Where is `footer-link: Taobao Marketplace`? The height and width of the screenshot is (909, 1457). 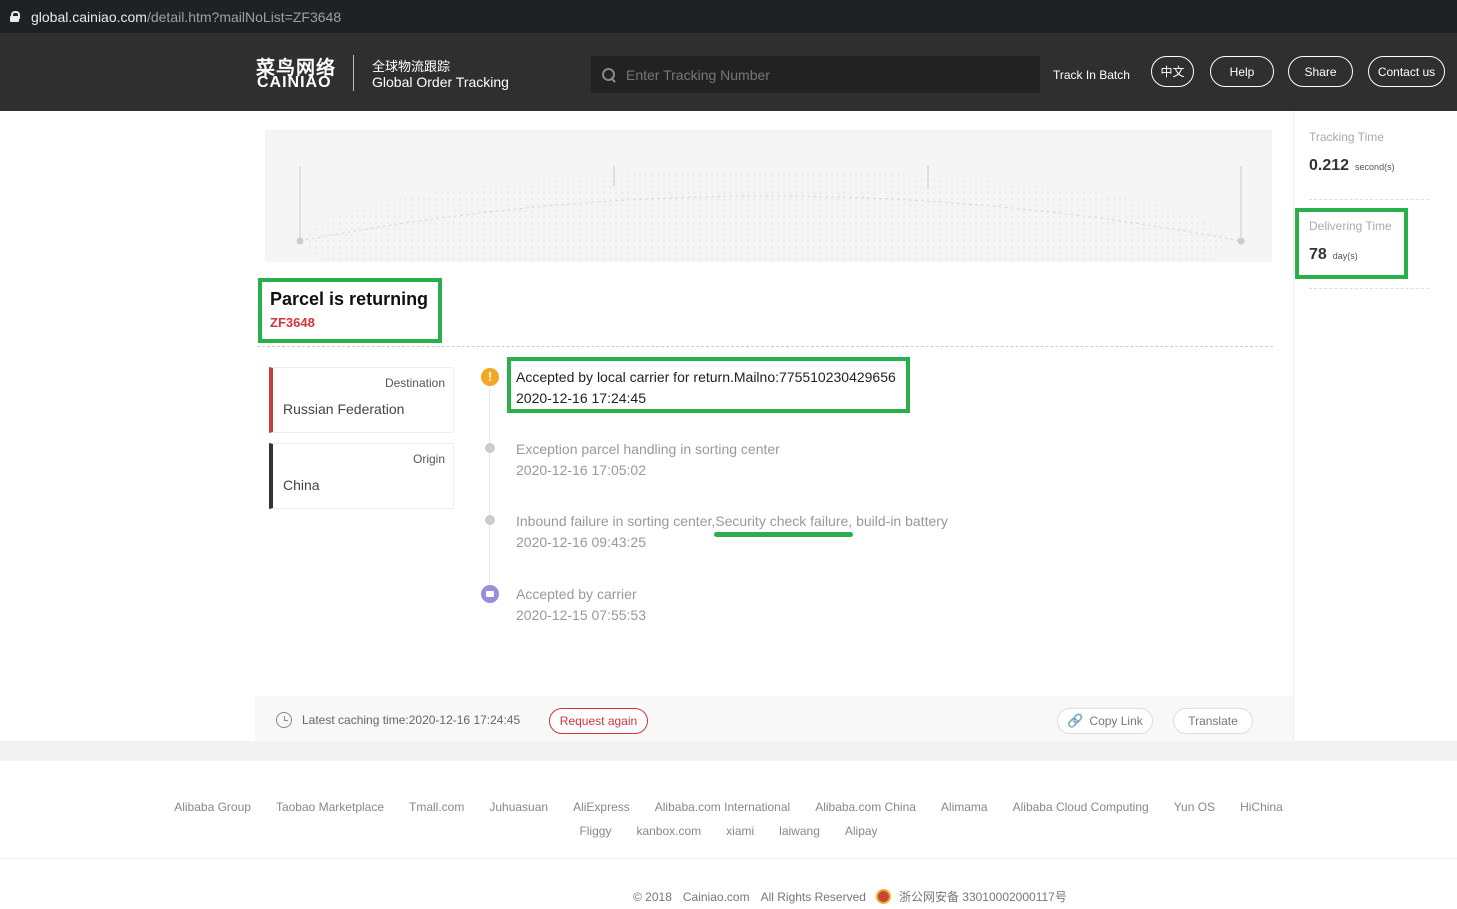 footer-link: Taobao Marketplace is located at coordinates (330, 807).